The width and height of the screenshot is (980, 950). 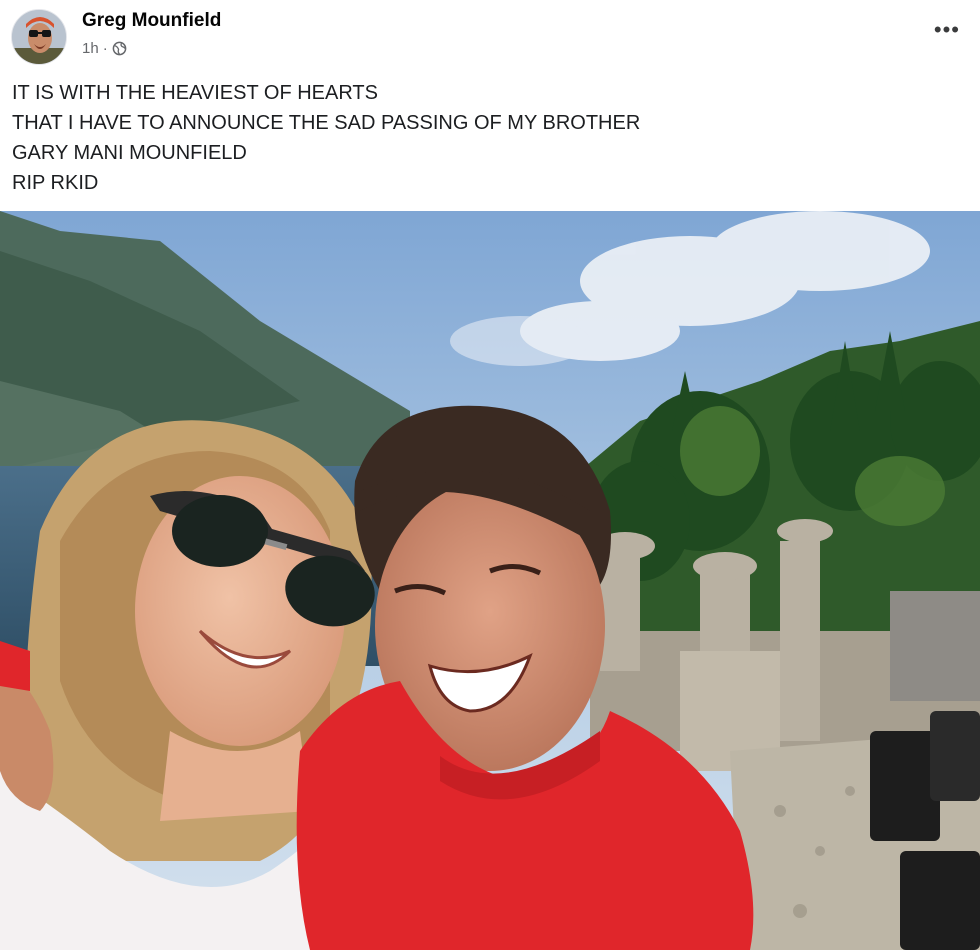 What do you see at coordinates (90, 48) in the screenshot?
I see `post-timestamp: 1h` at bounding box center [90, 48].